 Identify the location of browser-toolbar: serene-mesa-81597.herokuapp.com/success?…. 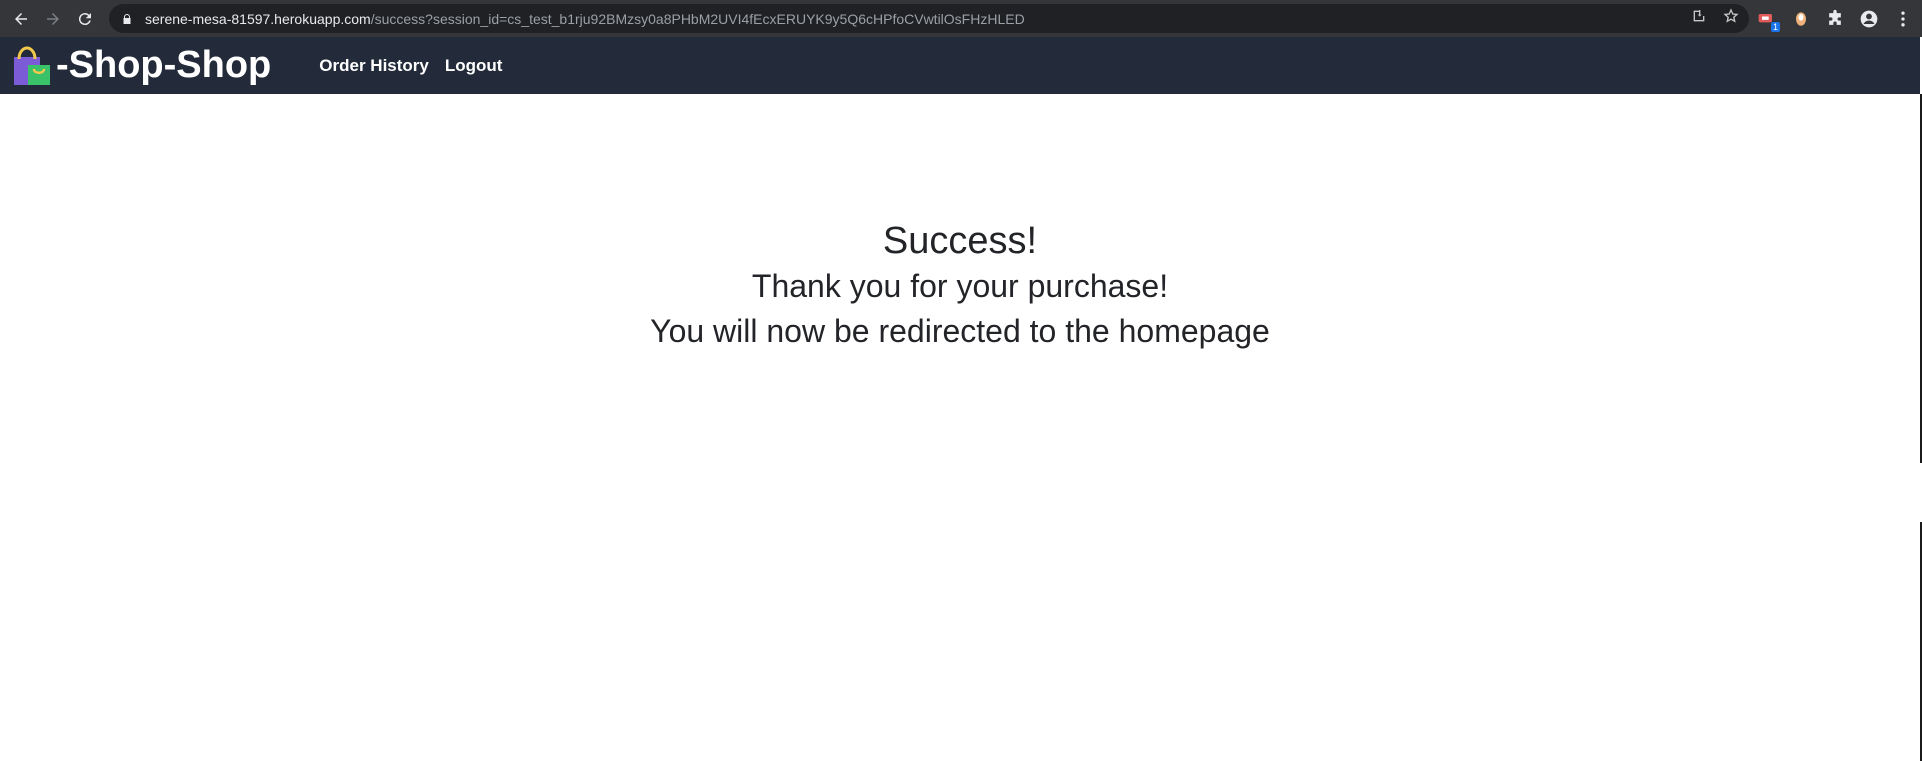
(961, 18).